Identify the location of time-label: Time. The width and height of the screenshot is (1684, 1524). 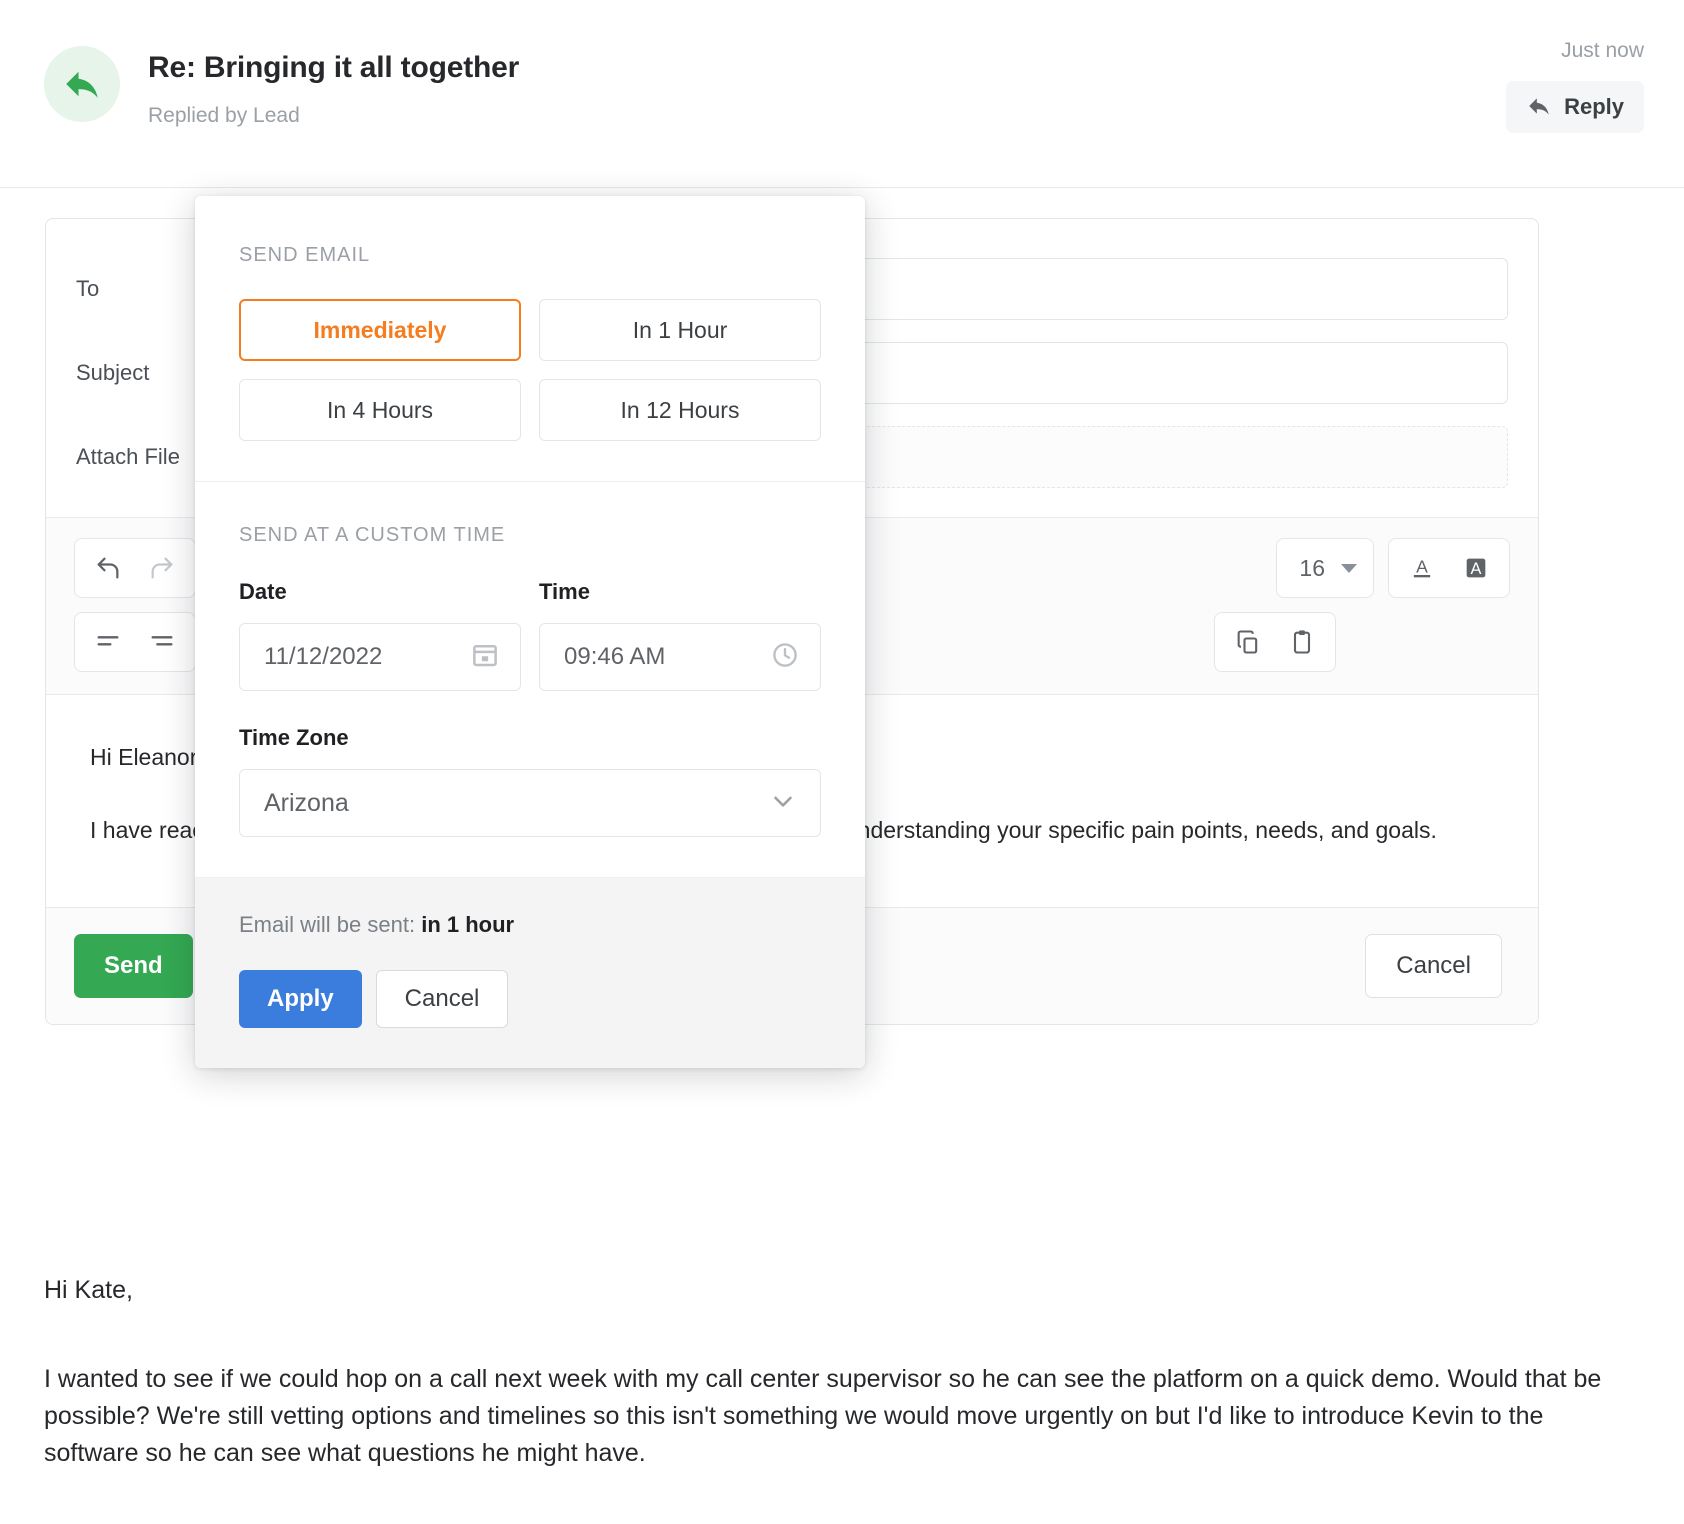
(564, 591).